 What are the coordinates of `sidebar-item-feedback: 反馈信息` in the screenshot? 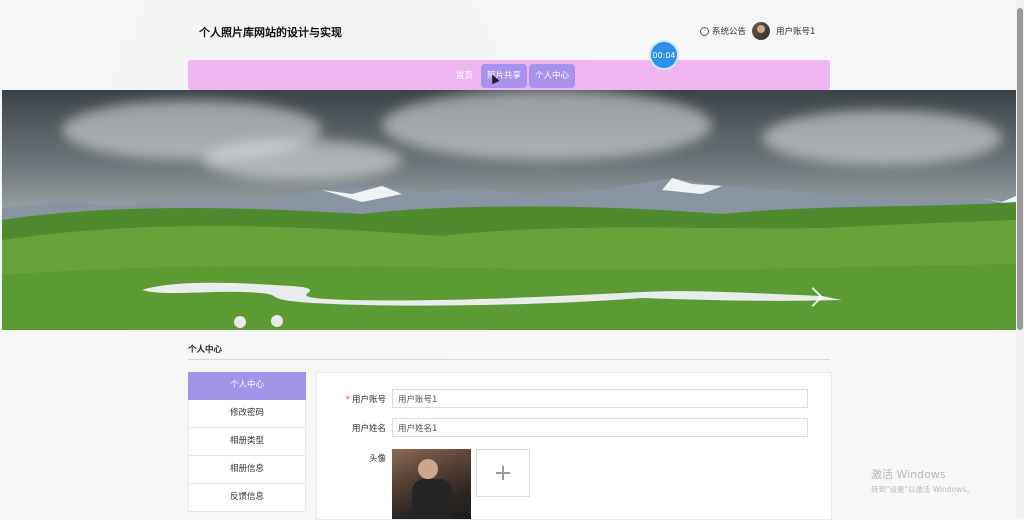 It's located at (247, 498).